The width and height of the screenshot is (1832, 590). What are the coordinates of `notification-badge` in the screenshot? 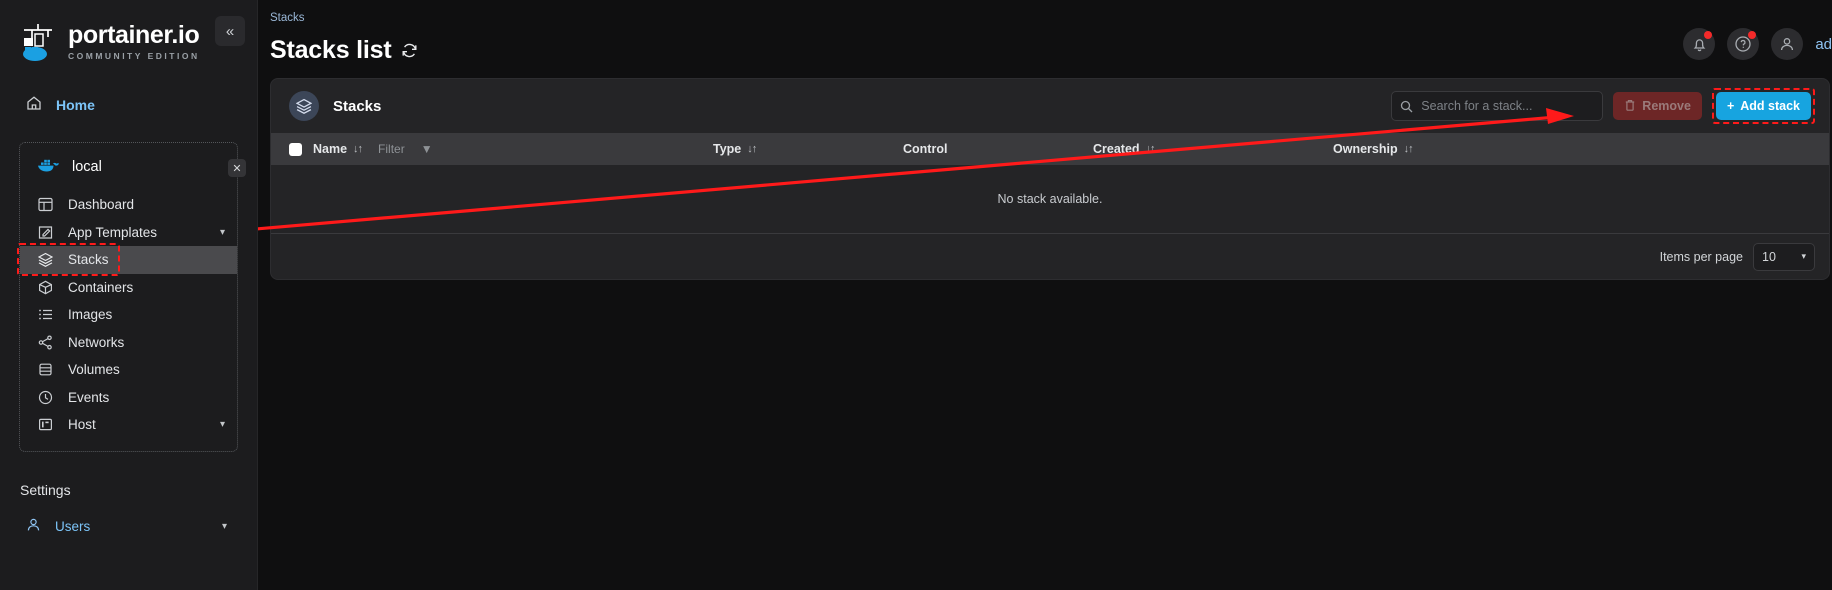 It's located at (1708, 35).